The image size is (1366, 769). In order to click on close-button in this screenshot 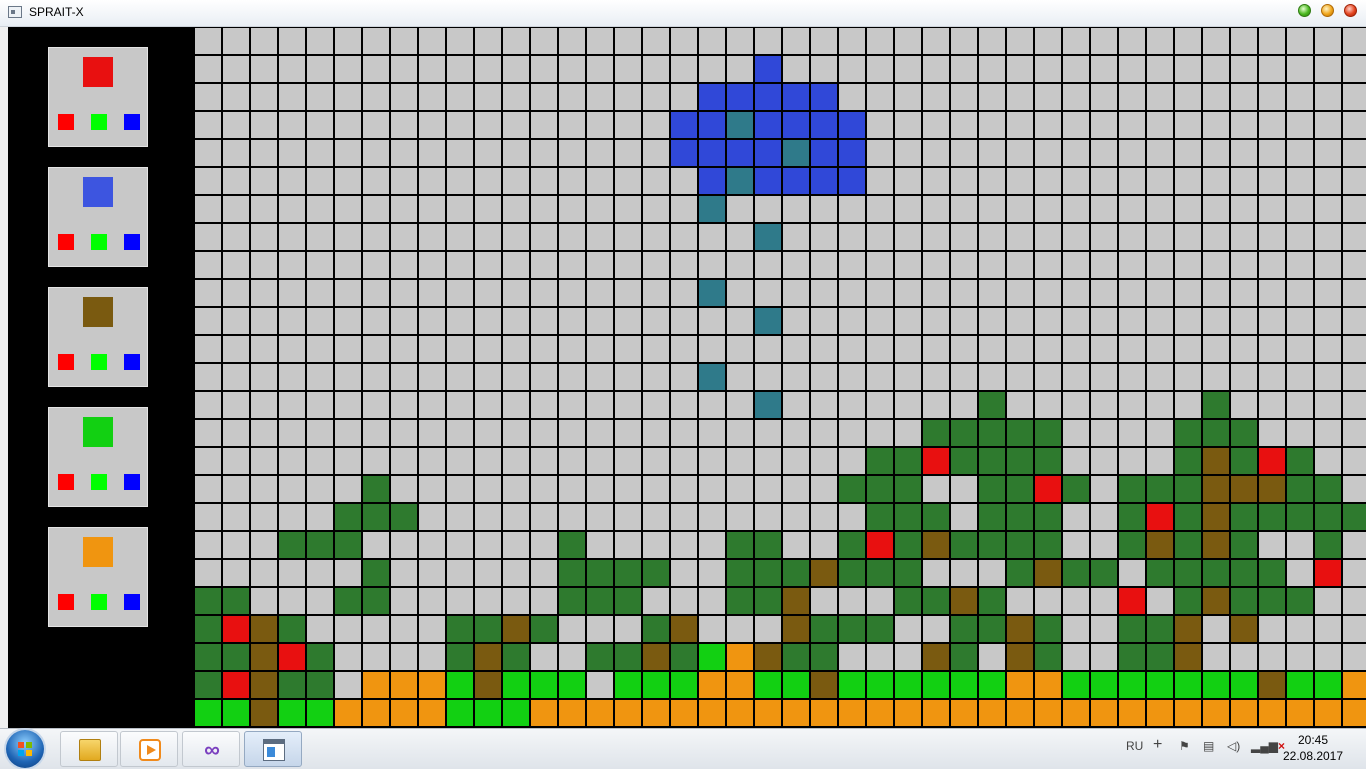, I will do `click(1350, 10)`.